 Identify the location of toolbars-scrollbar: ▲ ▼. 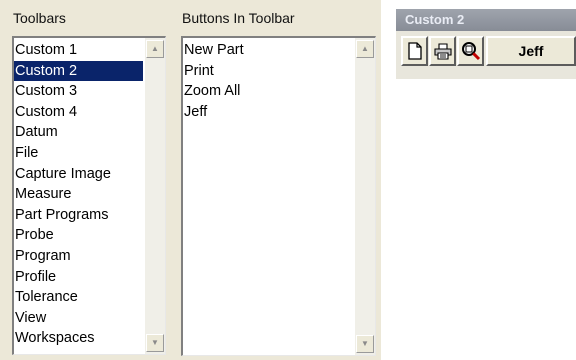
(155, 196).